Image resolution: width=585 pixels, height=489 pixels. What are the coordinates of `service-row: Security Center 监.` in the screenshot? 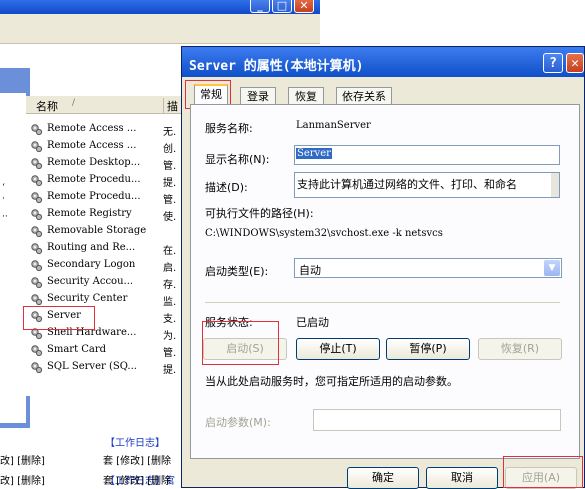 It's located at (106, 299).